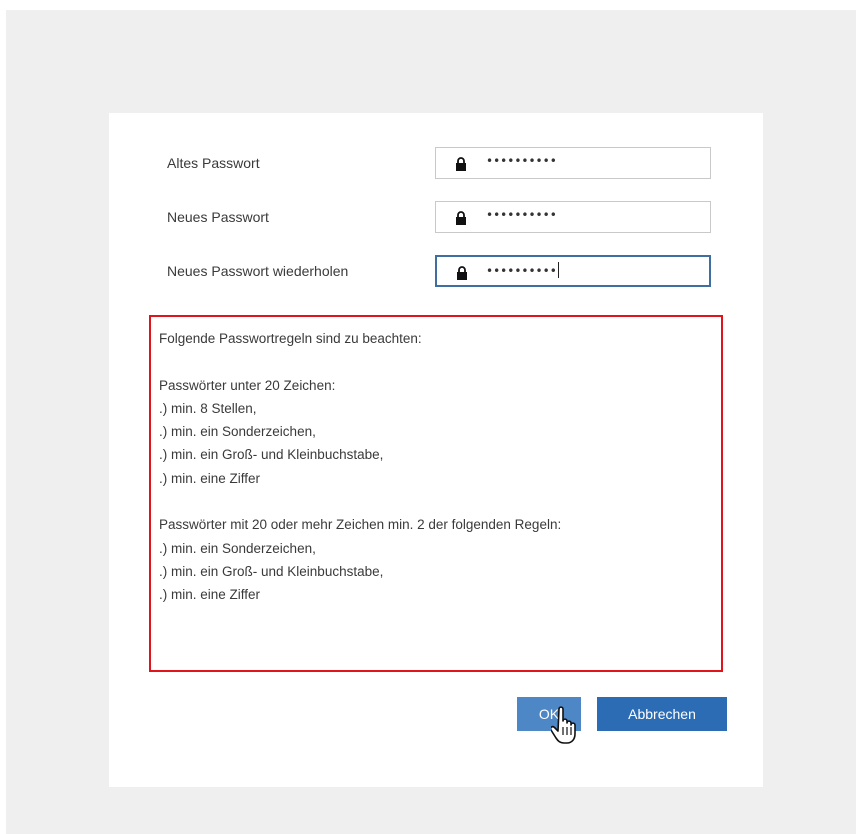 The height and width of the screenshot is (834, 856). What do you see at coordinates (521, 215) in the screenshot?
I see `new-password-value: ••••••••••` at bounding box center [521, 215].